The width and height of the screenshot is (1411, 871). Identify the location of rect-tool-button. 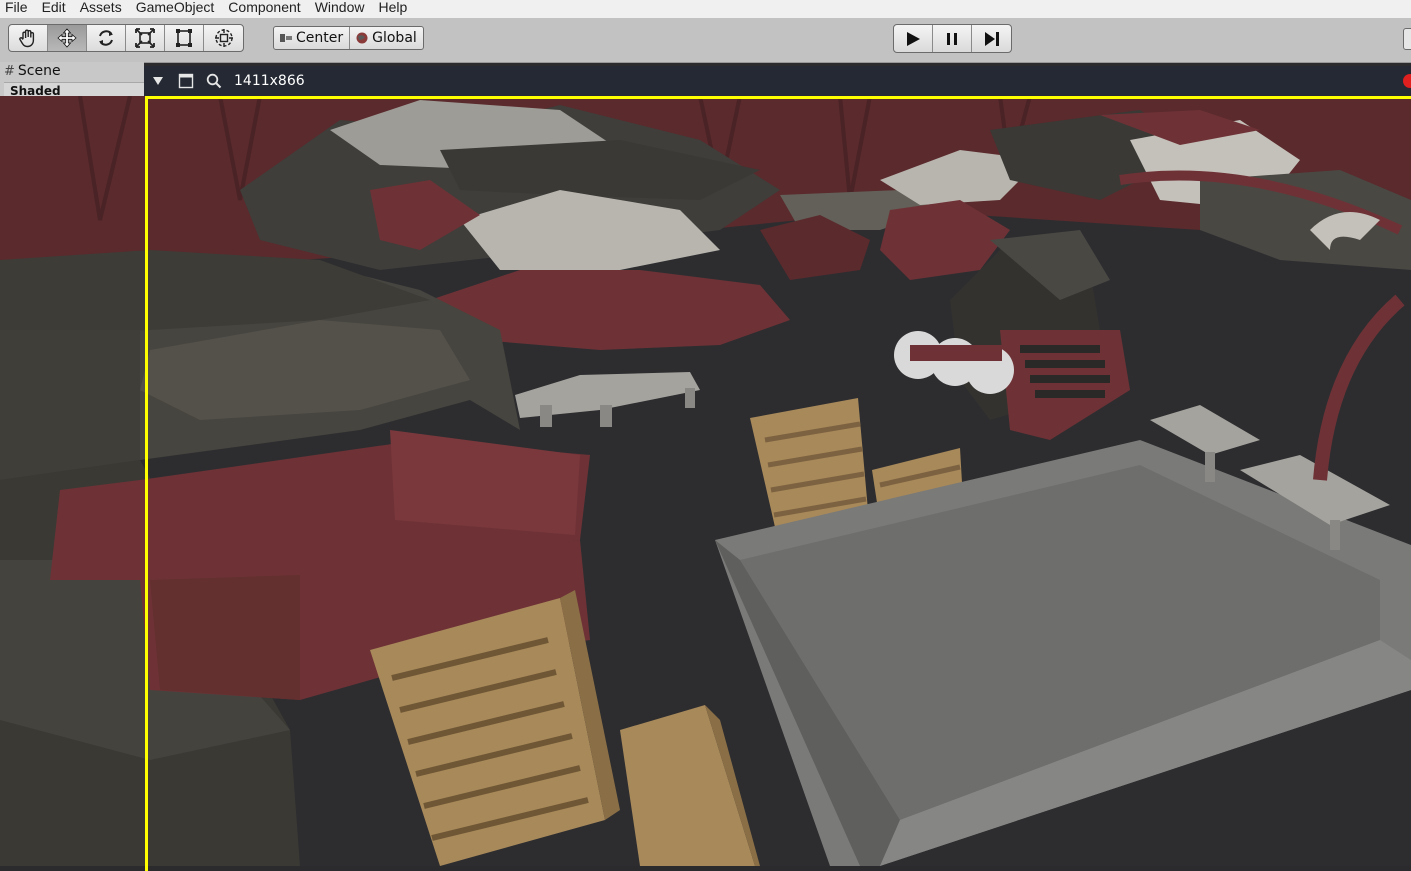
(184, 38).